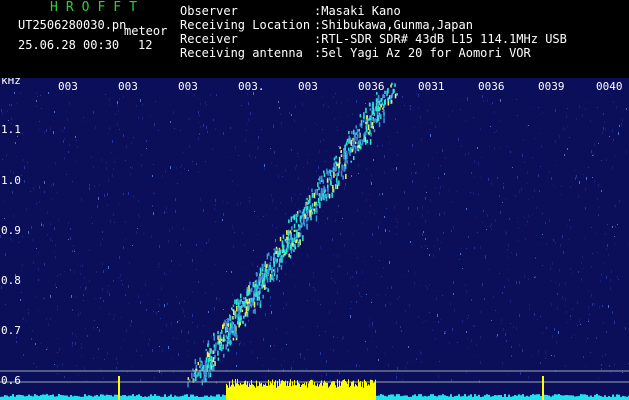 This screenshot has width=629, height=400. I want to click on info-label: Receiver, so click(209, 39).